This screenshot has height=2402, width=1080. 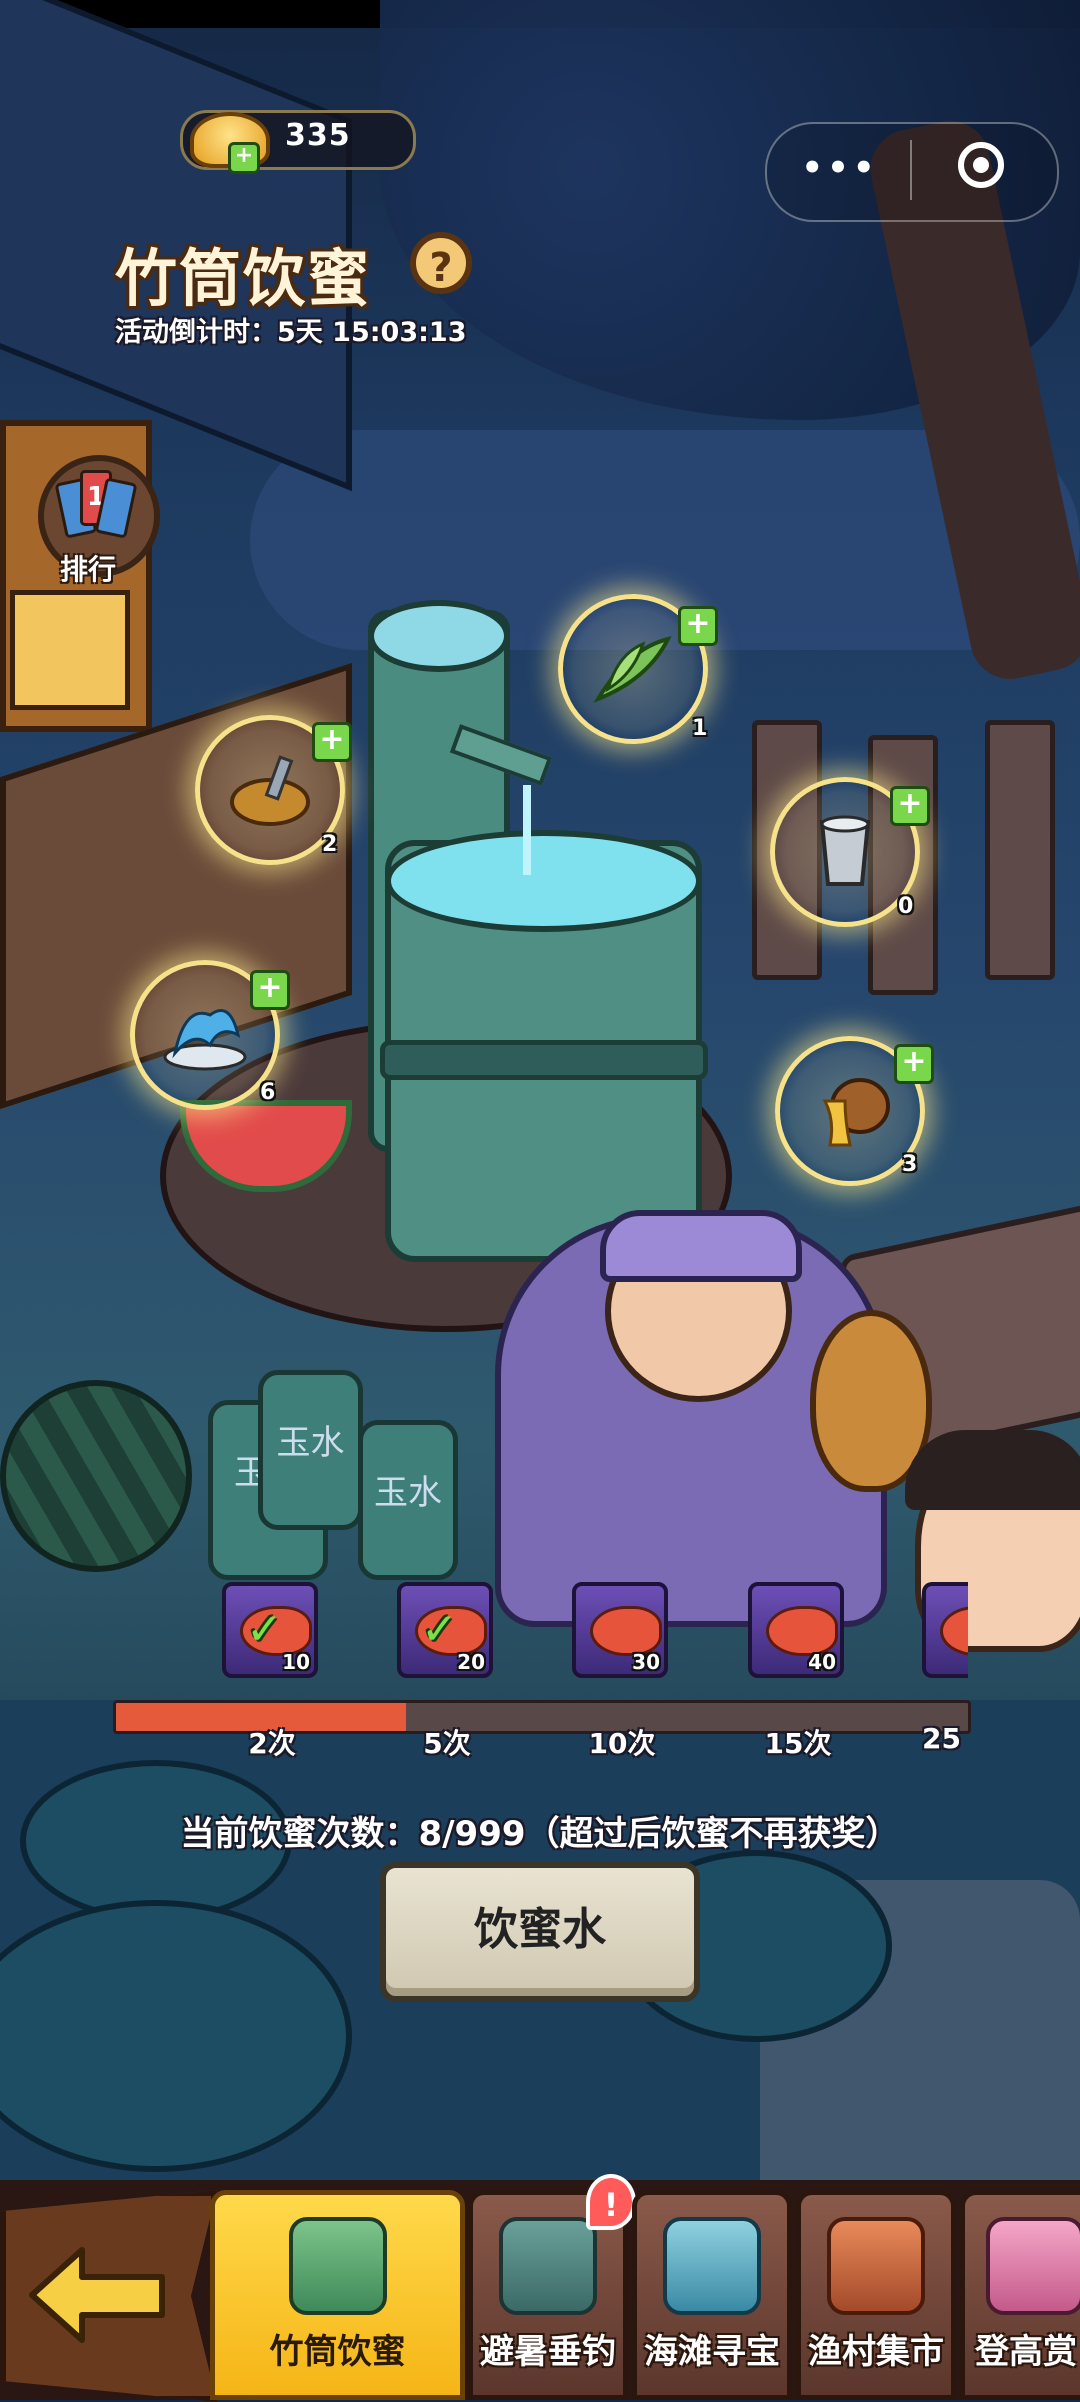 I want to click on drink-honey-water-button: 饮蜜水, so click(x=540, y=1932).